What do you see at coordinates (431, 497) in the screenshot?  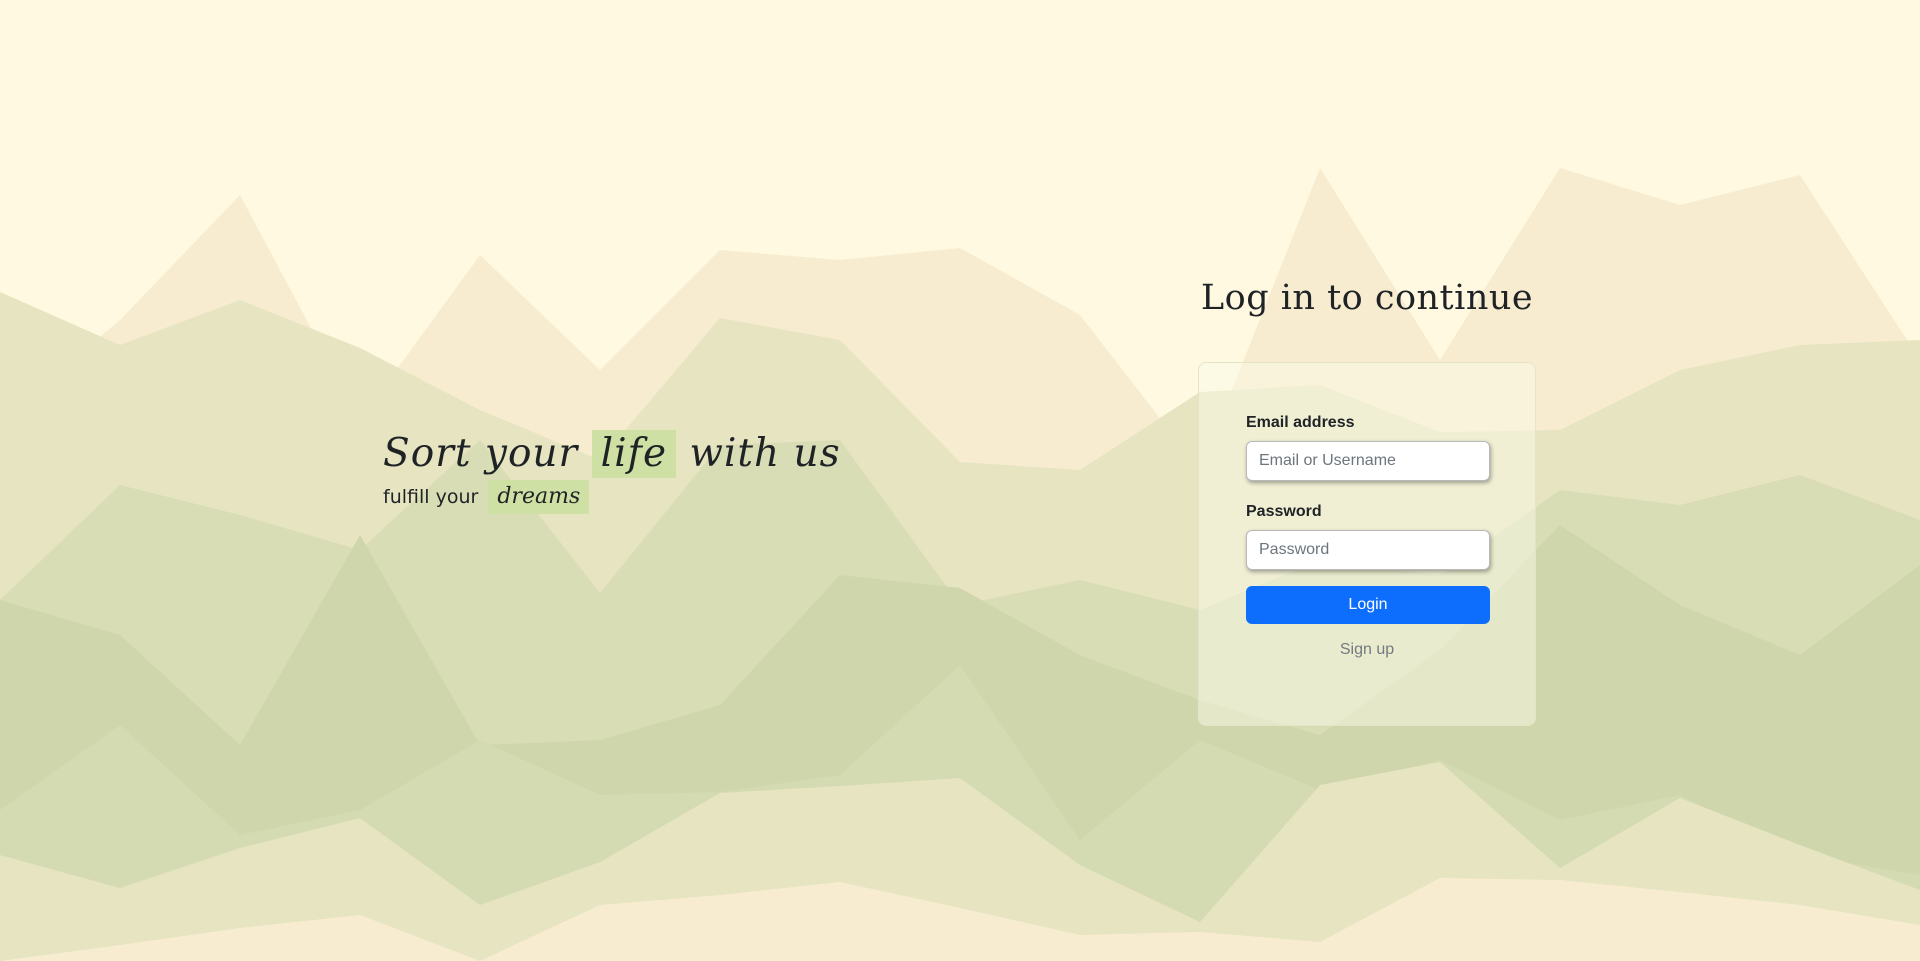 I see `hero-subtitle-start: fulfill your` at bounding box center [431, 497].